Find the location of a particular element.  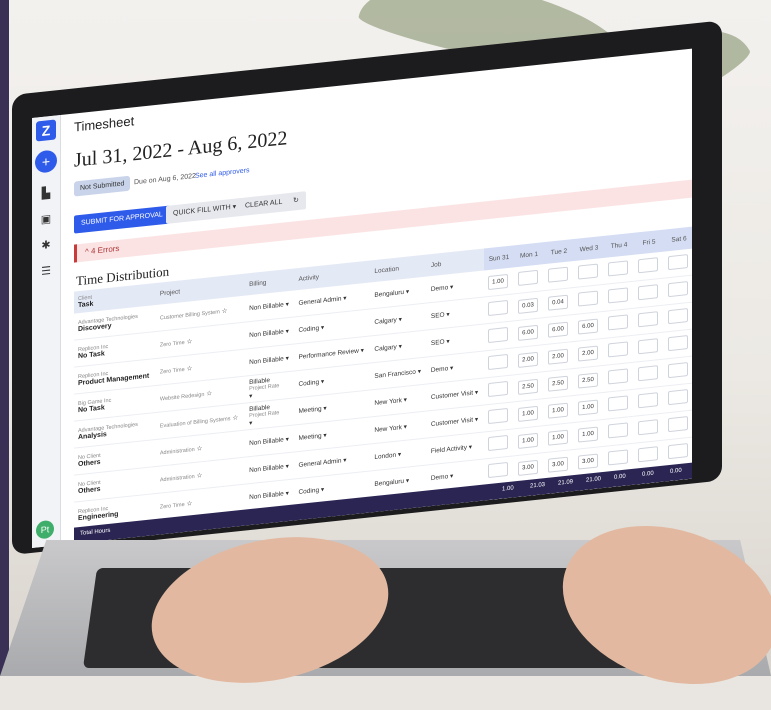

clear-all-button: CLEAR ALL is located at coordinates (264, 204).